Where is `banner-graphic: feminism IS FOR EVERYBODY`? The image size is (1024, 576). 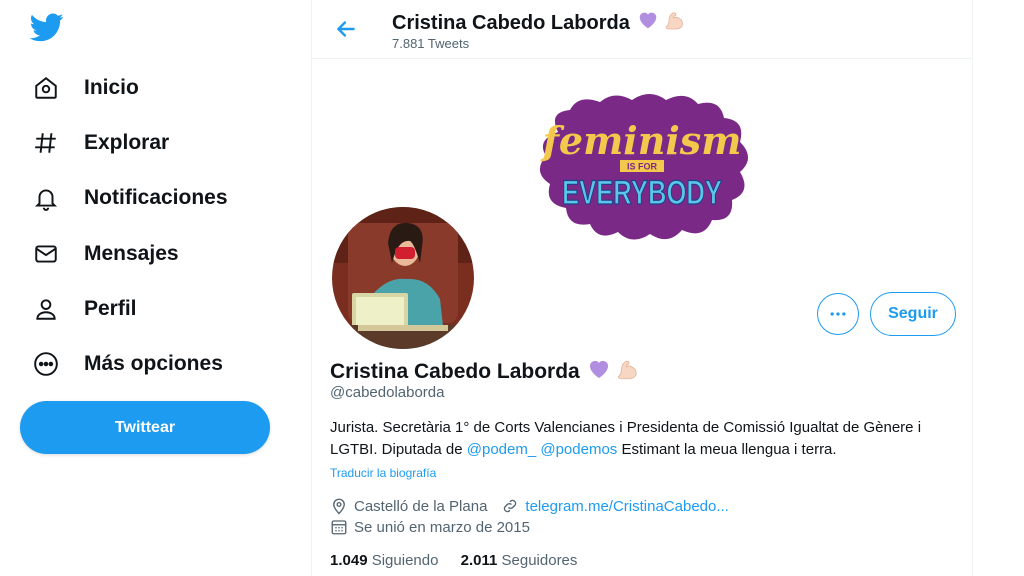
banner-graphic: feminism IS FOR EVERYBODY is located at coordinates (644, 167).